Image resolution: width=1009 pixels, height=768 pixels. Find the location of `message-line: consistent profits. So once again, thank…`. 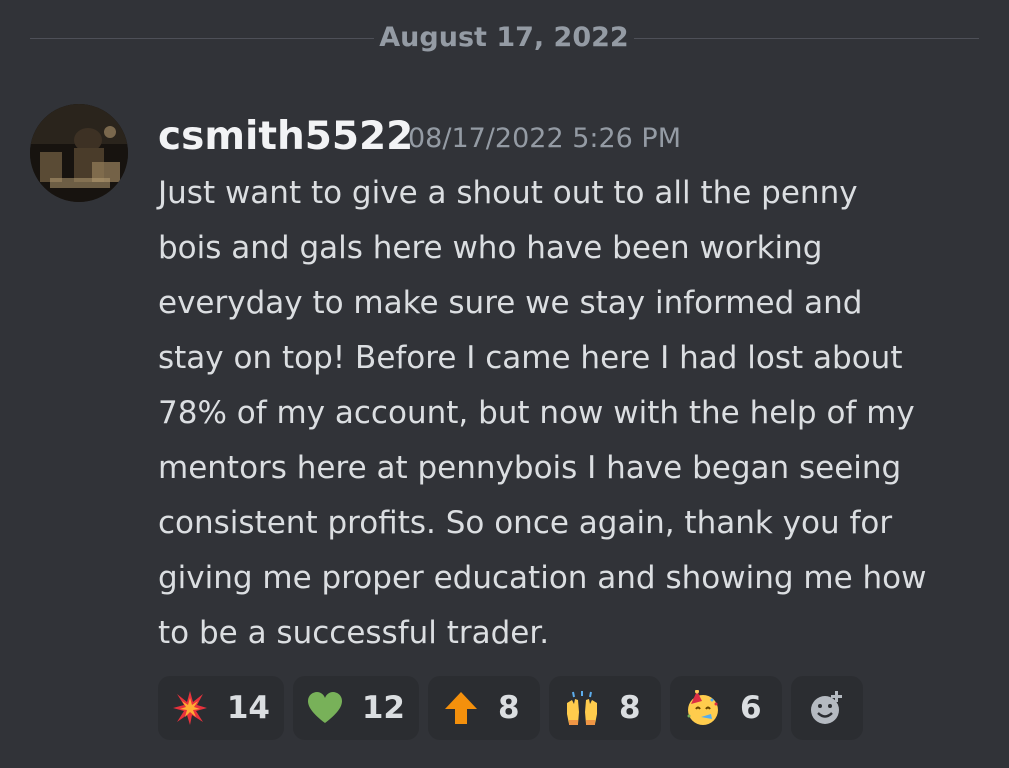

message-line: consistent profits. So once again, thank… is located at coordinates (525, 523).